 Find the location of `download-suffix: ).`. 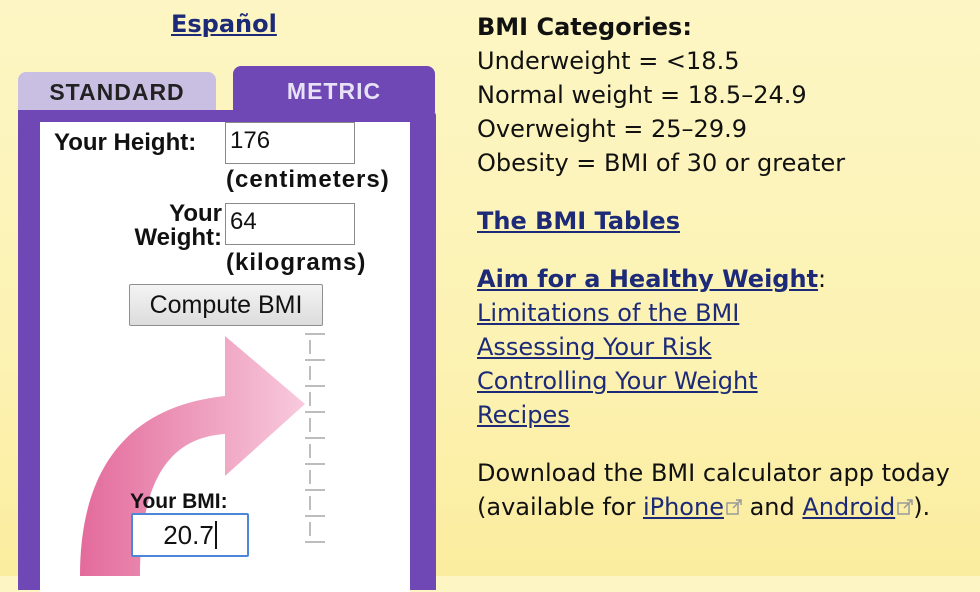

download-suffix: ). is located at coordinates (922, 507).